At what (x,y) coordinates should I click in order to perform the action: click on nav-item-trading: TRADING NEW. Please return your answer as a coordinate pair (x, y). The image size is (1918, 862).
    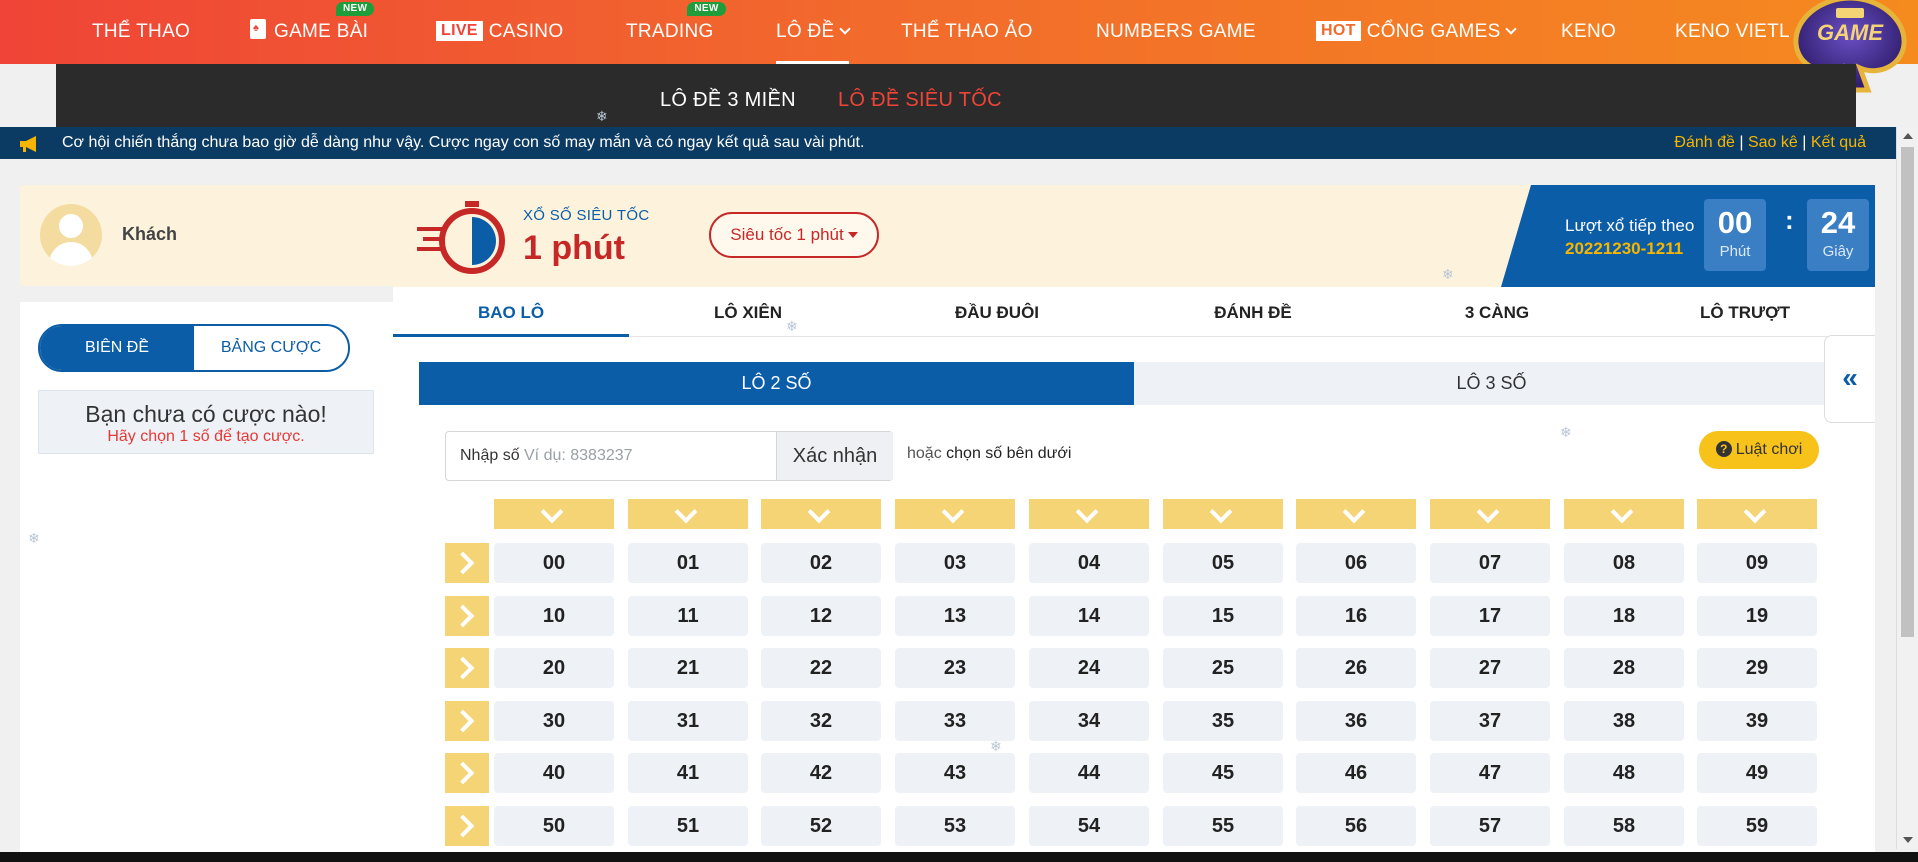
    Looking at the image, I should click on (676, 32).